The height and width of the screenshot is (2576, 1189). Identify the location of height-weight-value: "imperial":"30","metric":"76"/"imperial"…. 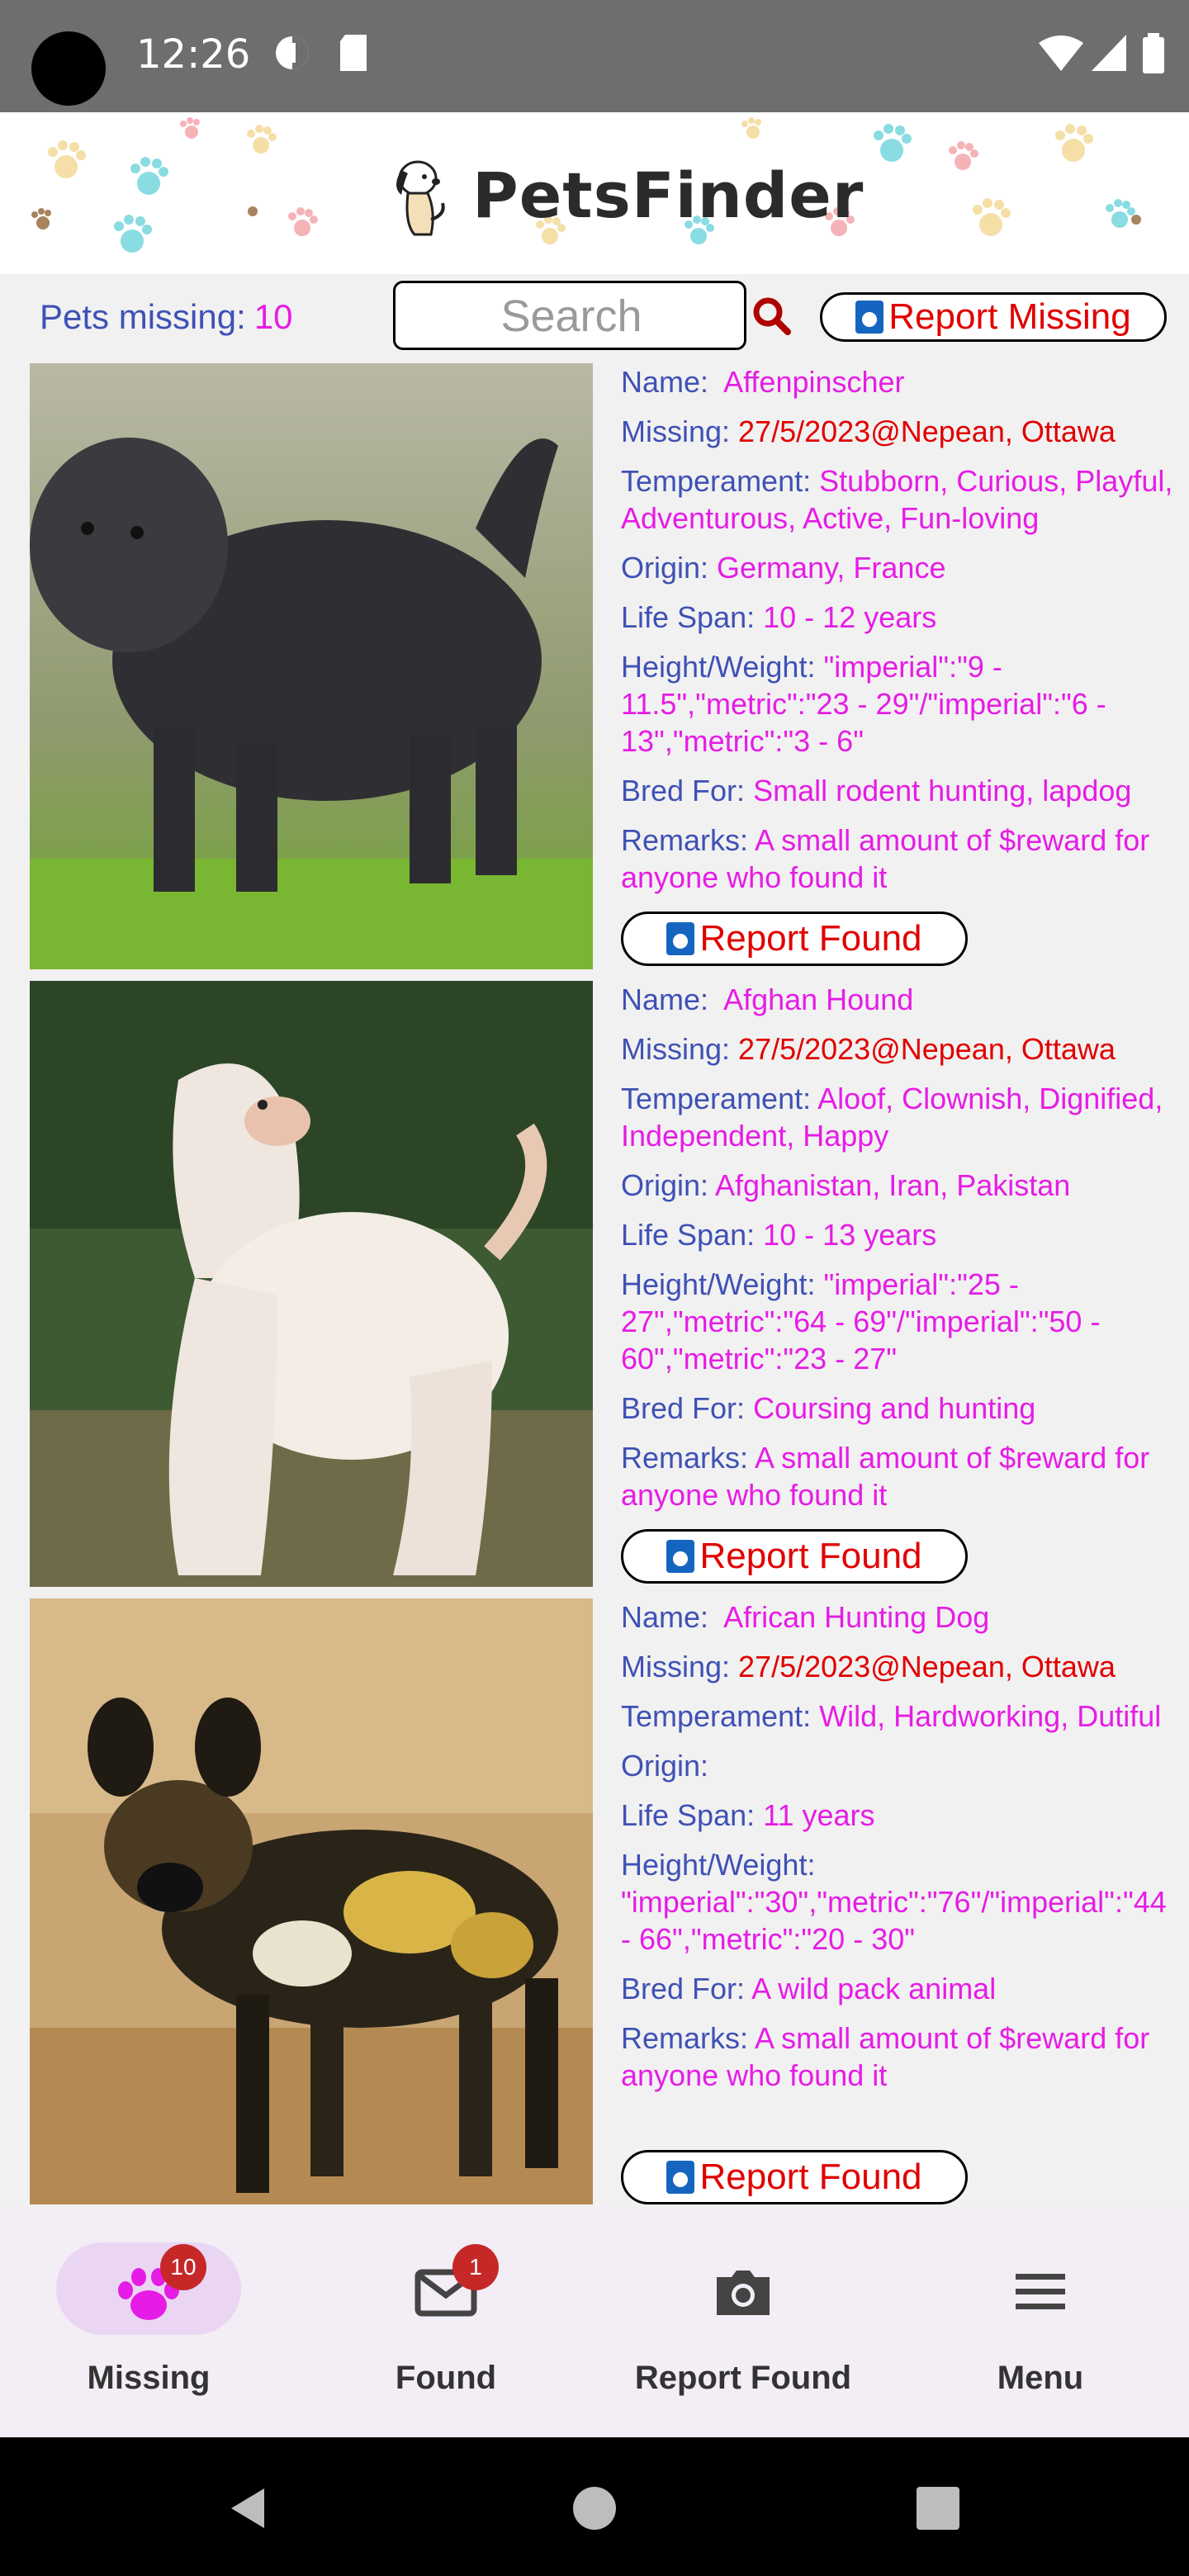
(894, 1920).